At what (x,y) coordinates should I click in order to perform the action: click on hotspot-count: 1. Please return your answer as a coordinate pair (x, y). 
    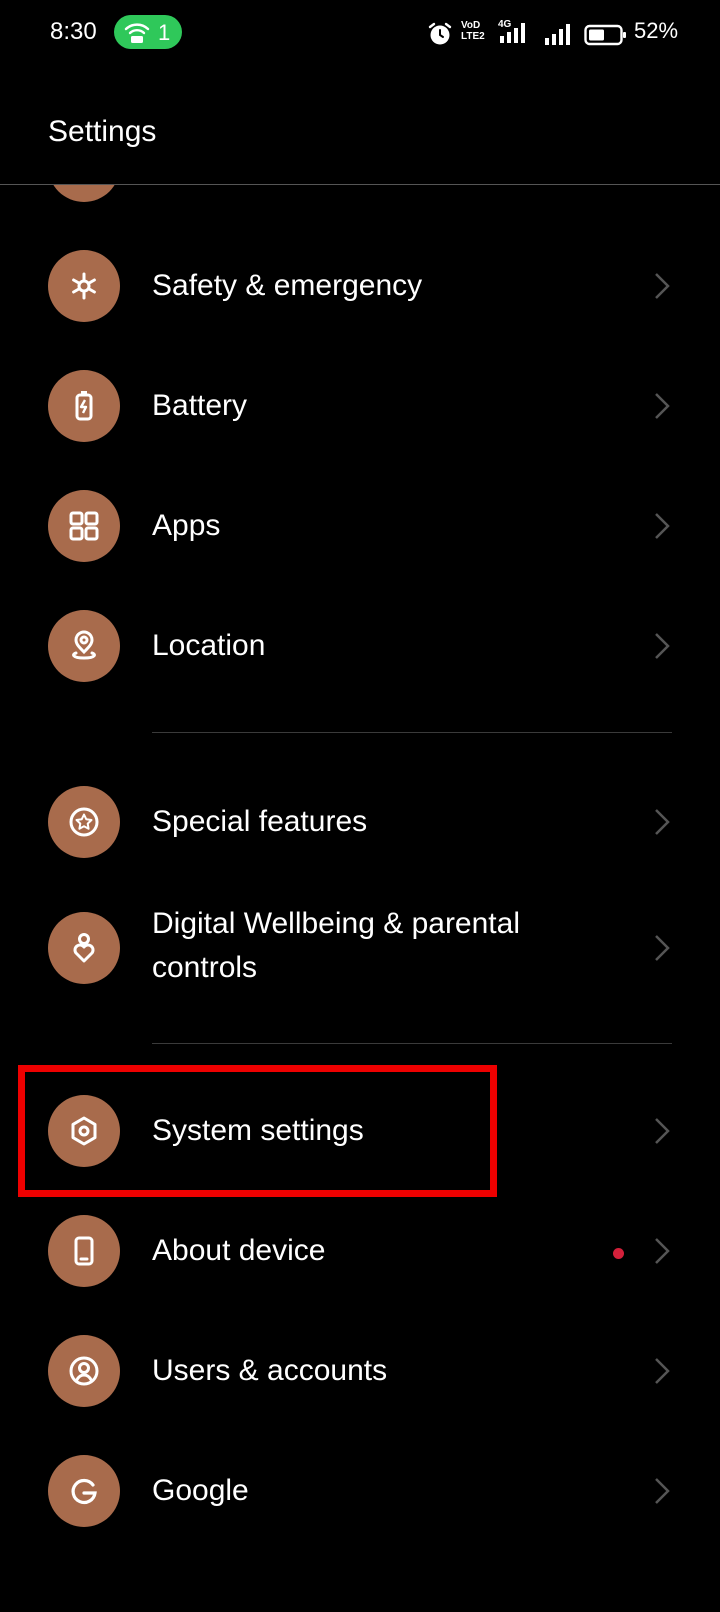
    Looking at the image, I should click on (164, 32).